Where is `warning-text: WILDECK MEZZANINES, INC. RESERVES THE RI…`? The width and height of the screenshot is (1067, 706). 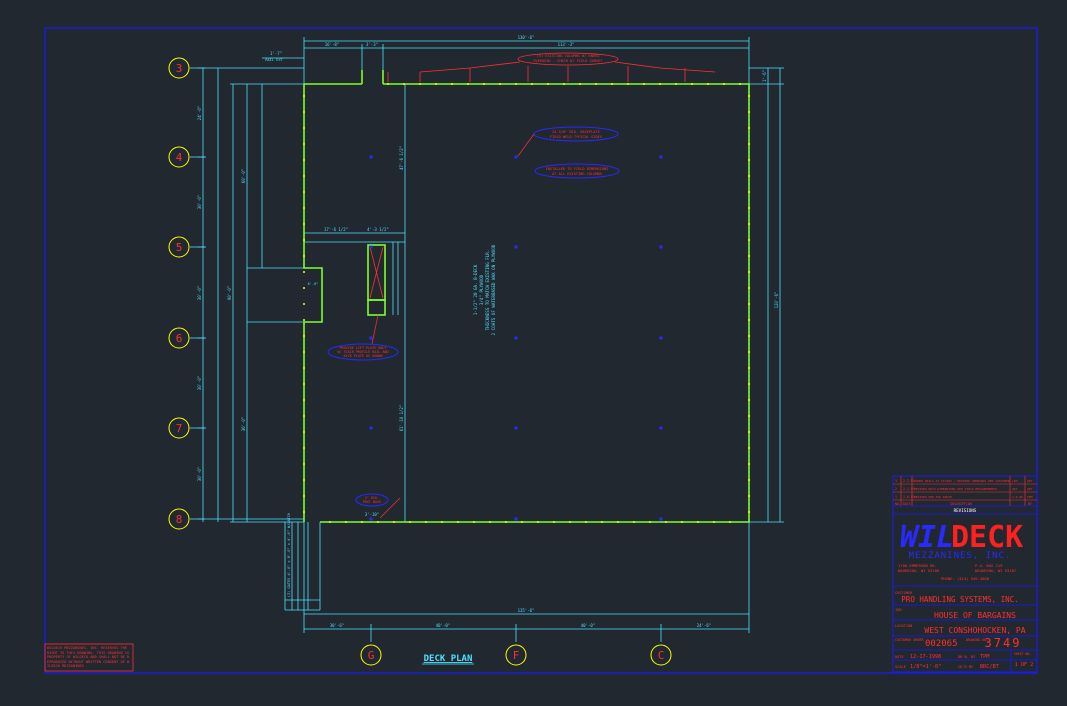 warning-text: WILDECK MEZZANINES, INC. RESERVES THE RI… is located at coordinates (88, 657).